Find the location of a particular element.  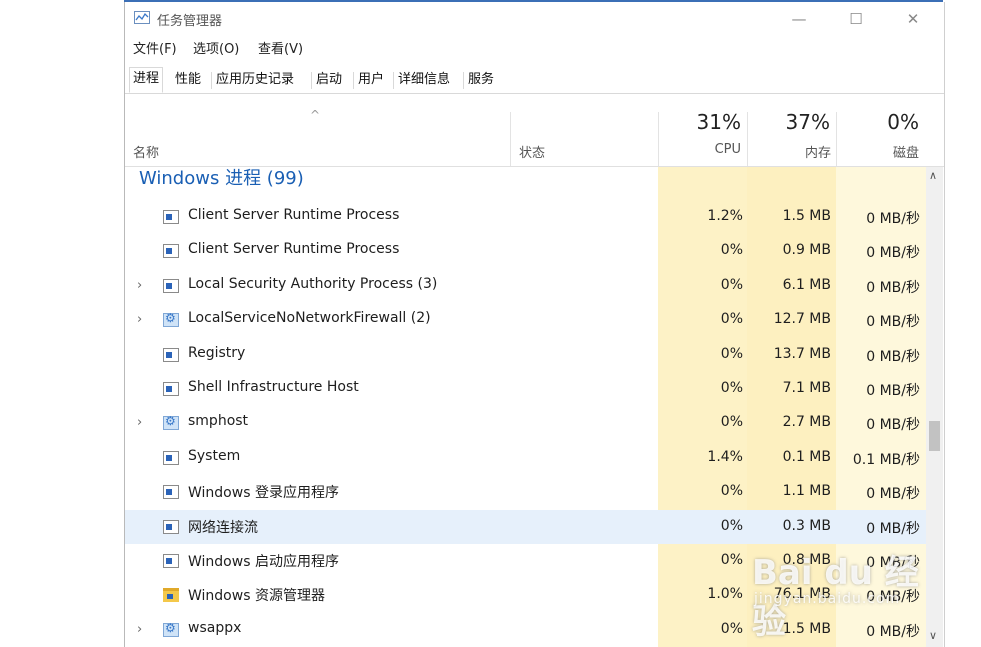

menu-view: 查看(V) is located at coordinates (280, 47).